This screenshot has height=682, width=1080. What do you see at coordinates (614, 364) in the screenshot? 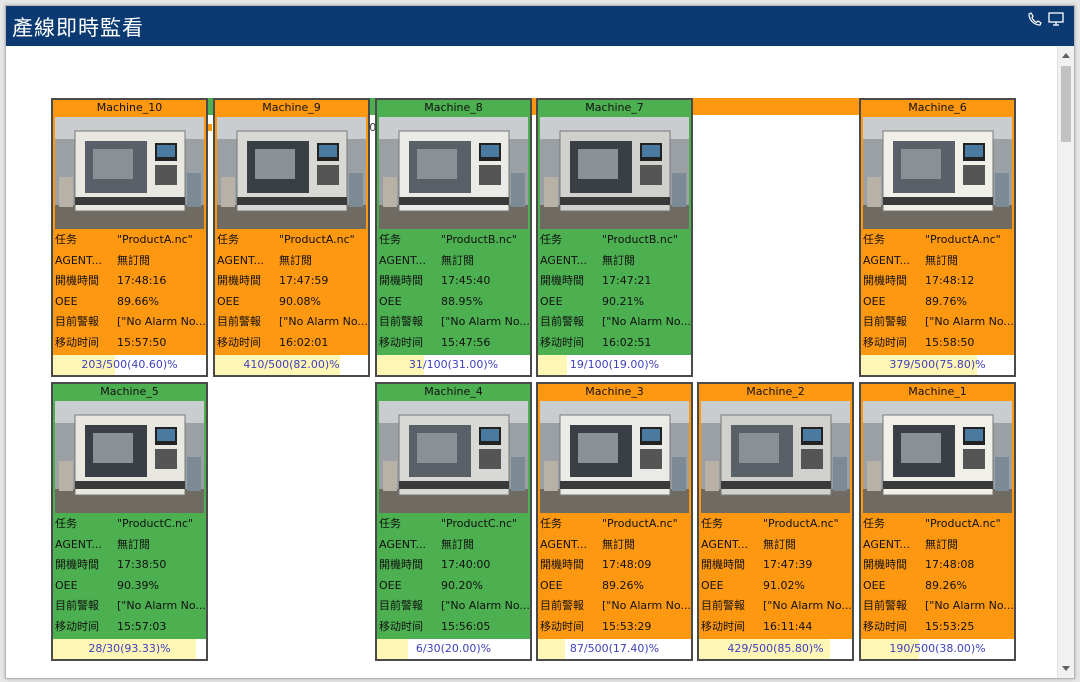
I see `progress-text: 19/100(19.00)%` at bounding box center [614, 364].